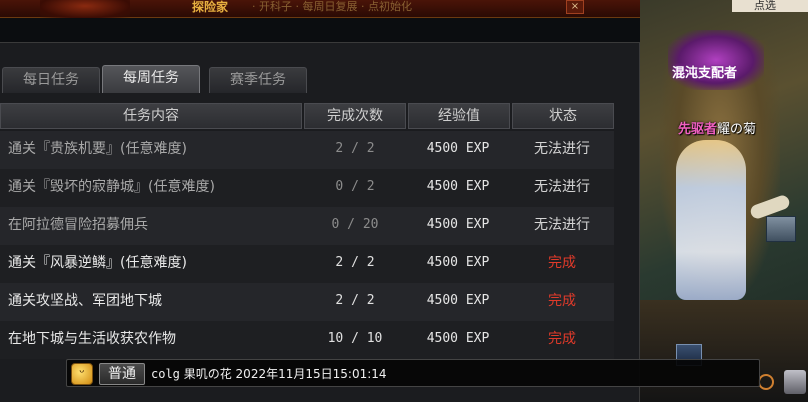  What do you see at coordinates (210, 7) in the screenshot?
I see `banner-title: 探险家` at bounding box center [210, 7].